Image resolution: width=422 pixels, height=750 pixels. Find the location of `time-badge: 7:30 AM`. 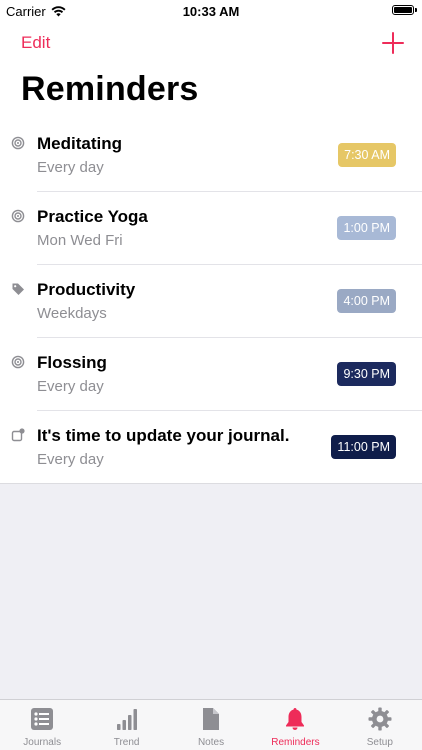

time-badge: 7:30 AM is located at coordinates (367, 155).